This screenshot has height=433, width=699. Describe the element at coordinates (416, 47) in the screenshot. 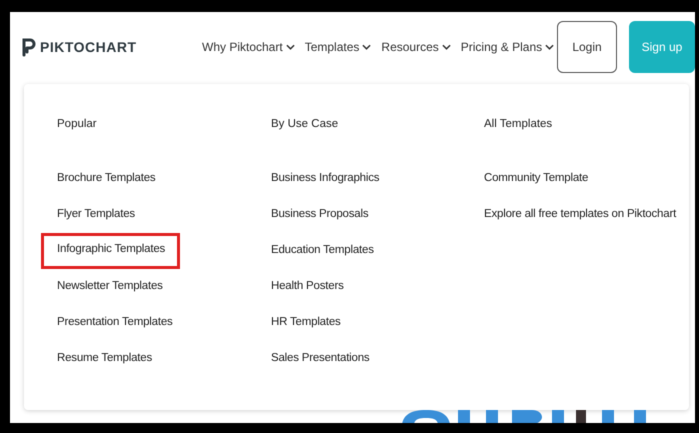

I see `nav-link: Resources` at that location.